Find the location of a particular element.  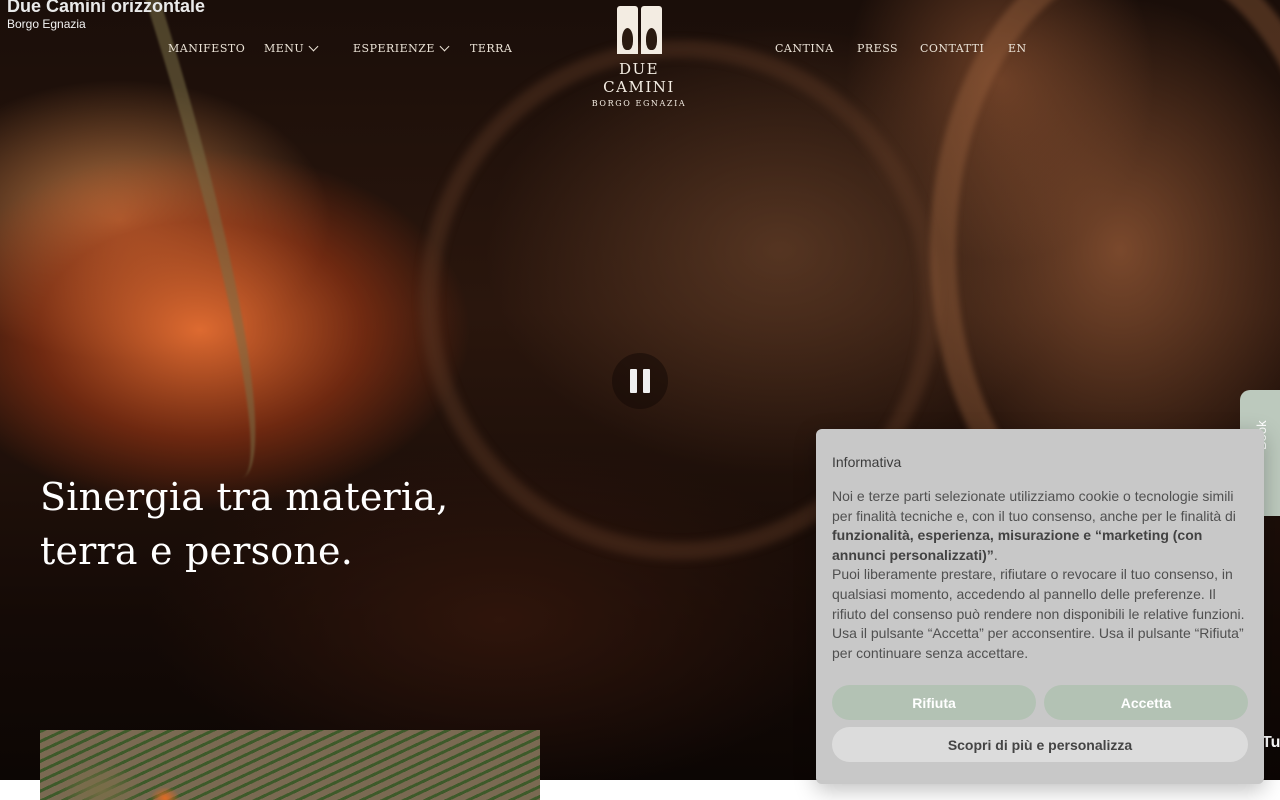

nav-label: ESPERIENZE is located at coordinates (394, 48).